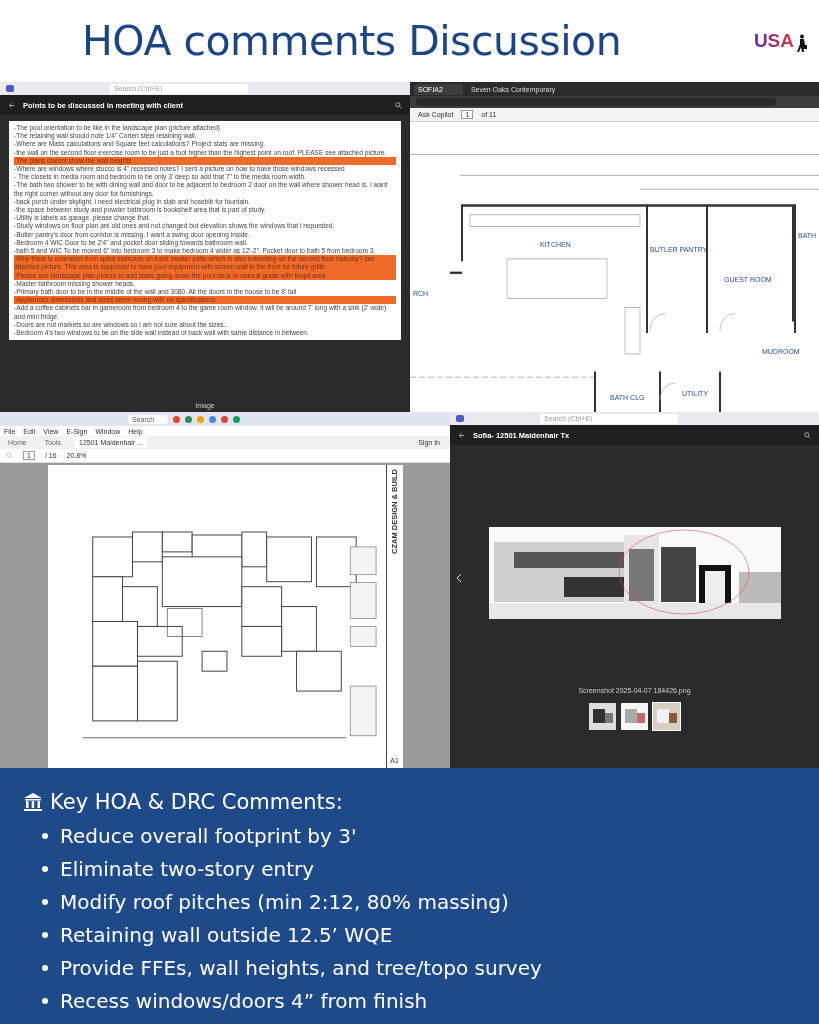 Image resolution: width=819 pixels, height=1024 pixels. Describe the element at coordinates (807, 235) in the screenshot. I see `room-label: BATH` at that location.